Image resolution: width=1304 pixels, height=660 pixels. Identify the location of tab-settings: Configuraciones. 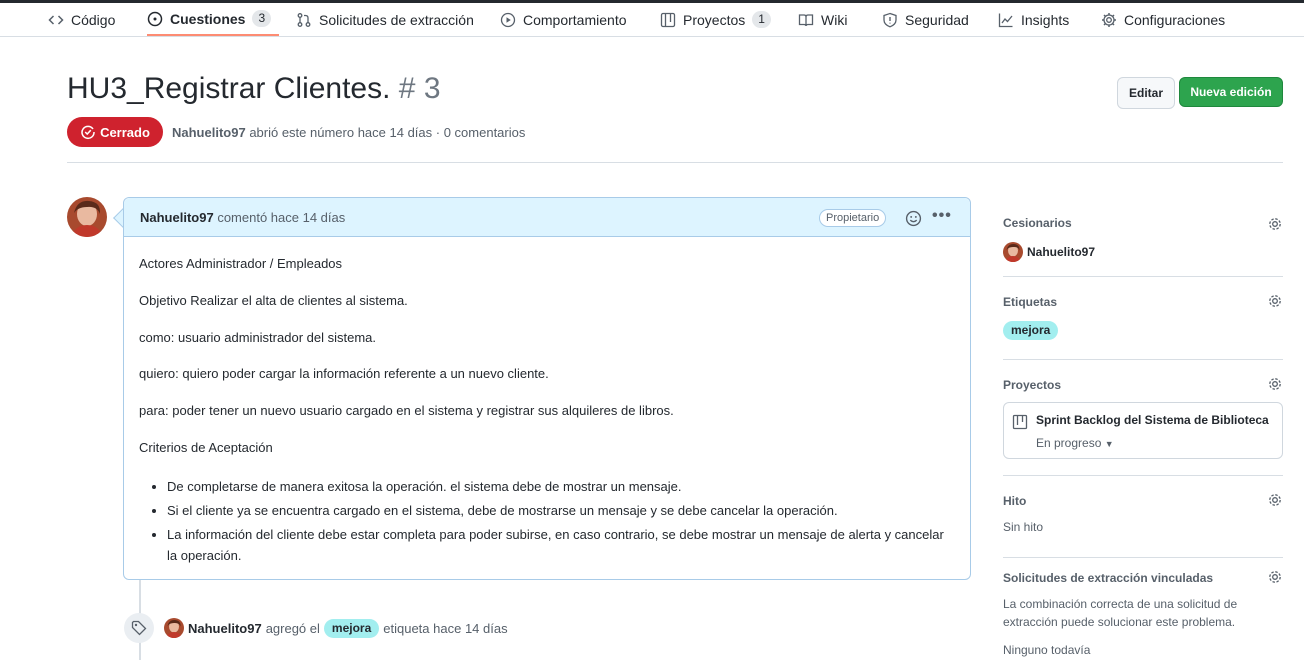
(1163, 19).